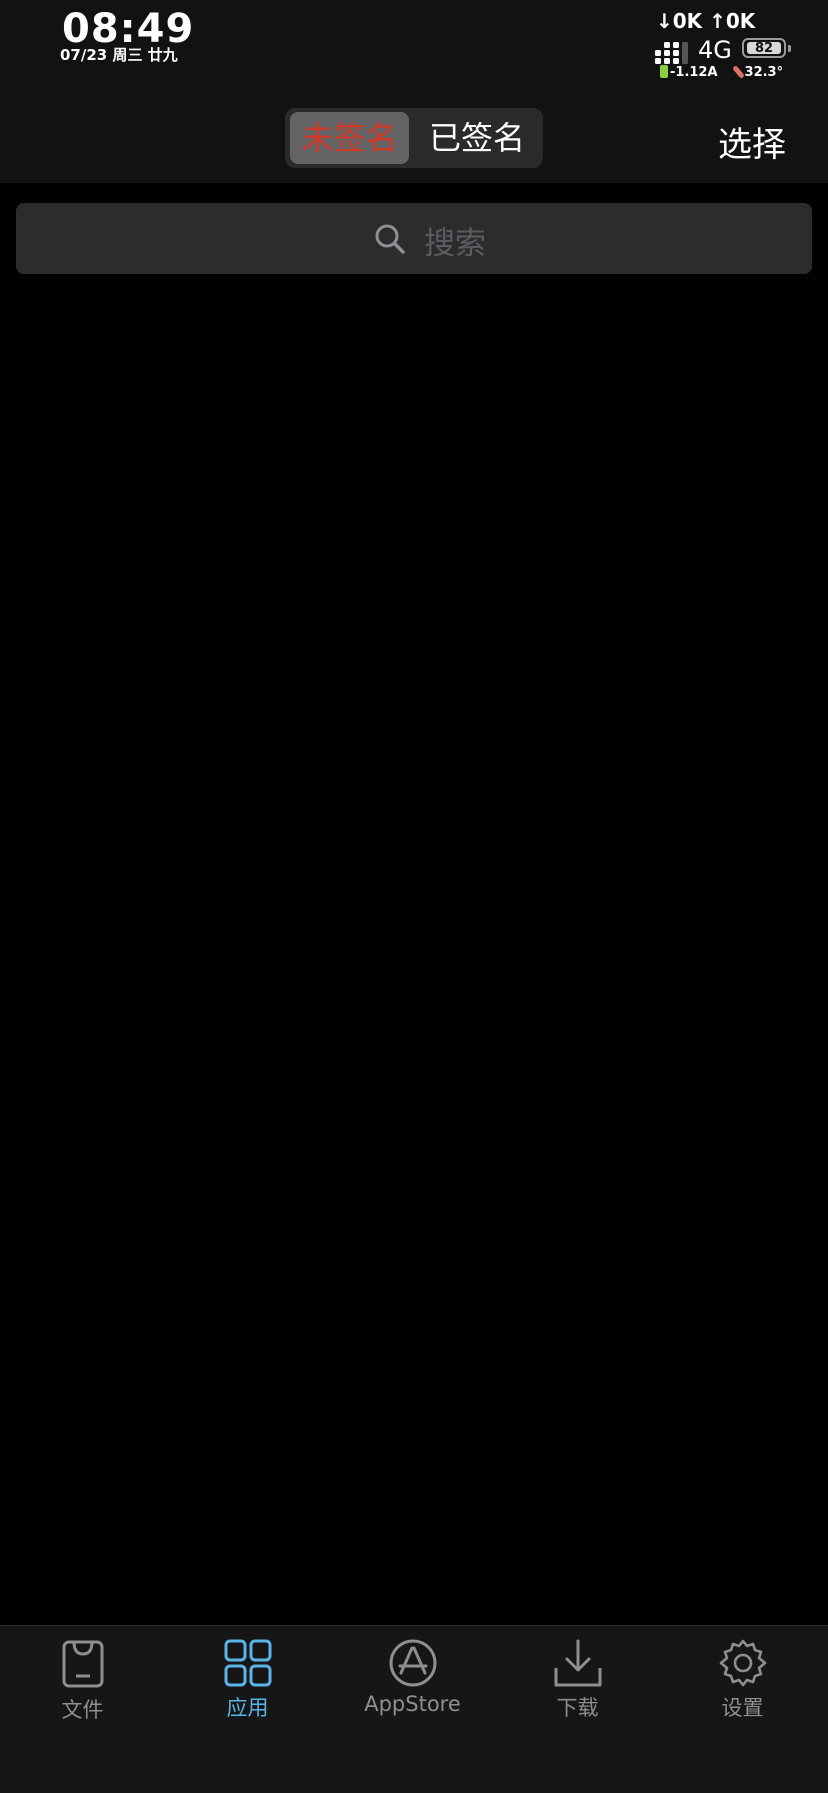  What do you see at coordinates (752, 141) in the screenshot?
I see `select-button: 选择` at bounding box center [752, 141].